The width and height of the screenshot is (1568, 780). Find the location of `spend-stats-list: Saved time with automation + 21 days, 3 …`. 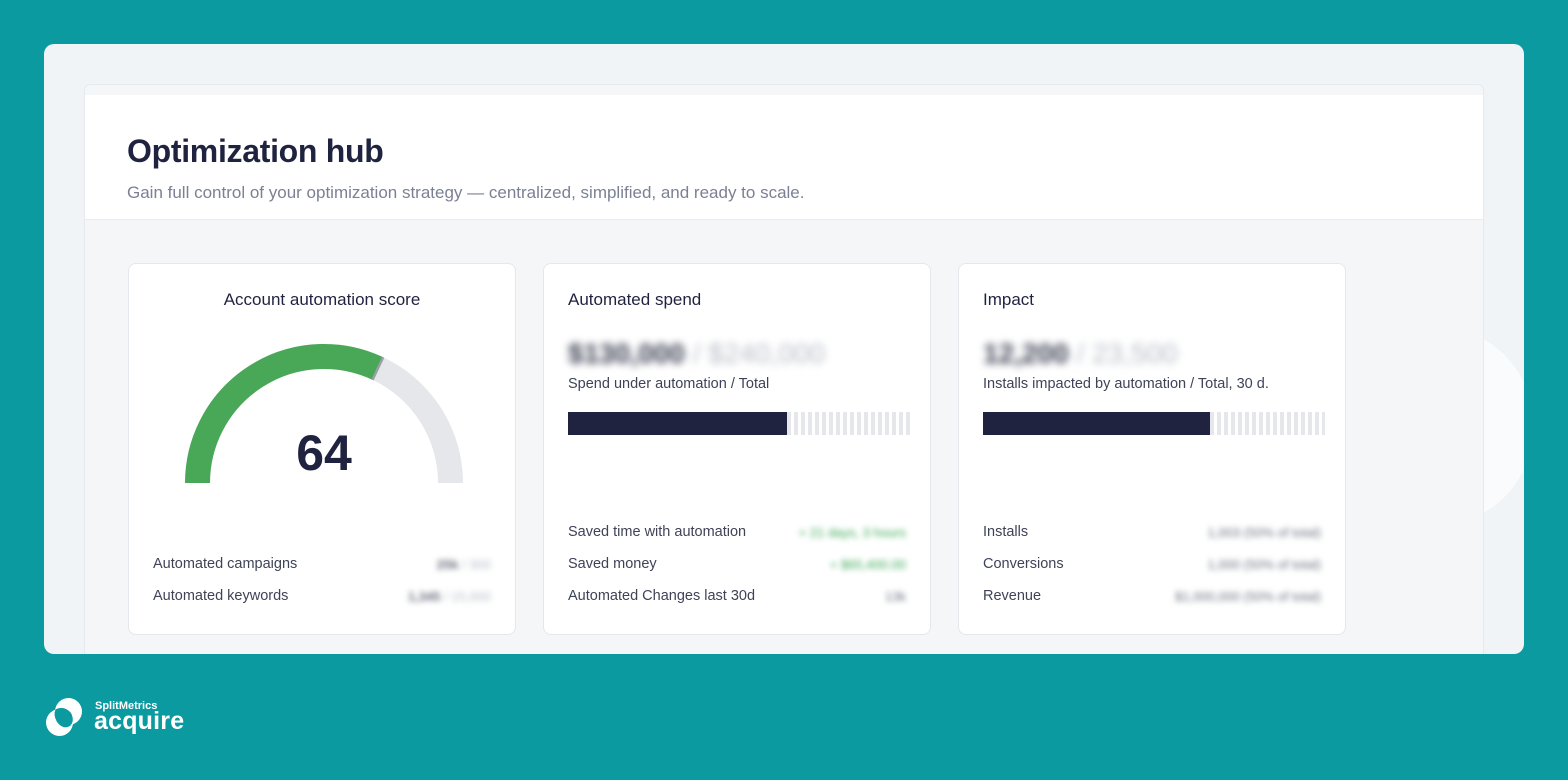

spend-stats-list: Saved time with automation + 21 days, 3 … is located at coordinates (737, 564).